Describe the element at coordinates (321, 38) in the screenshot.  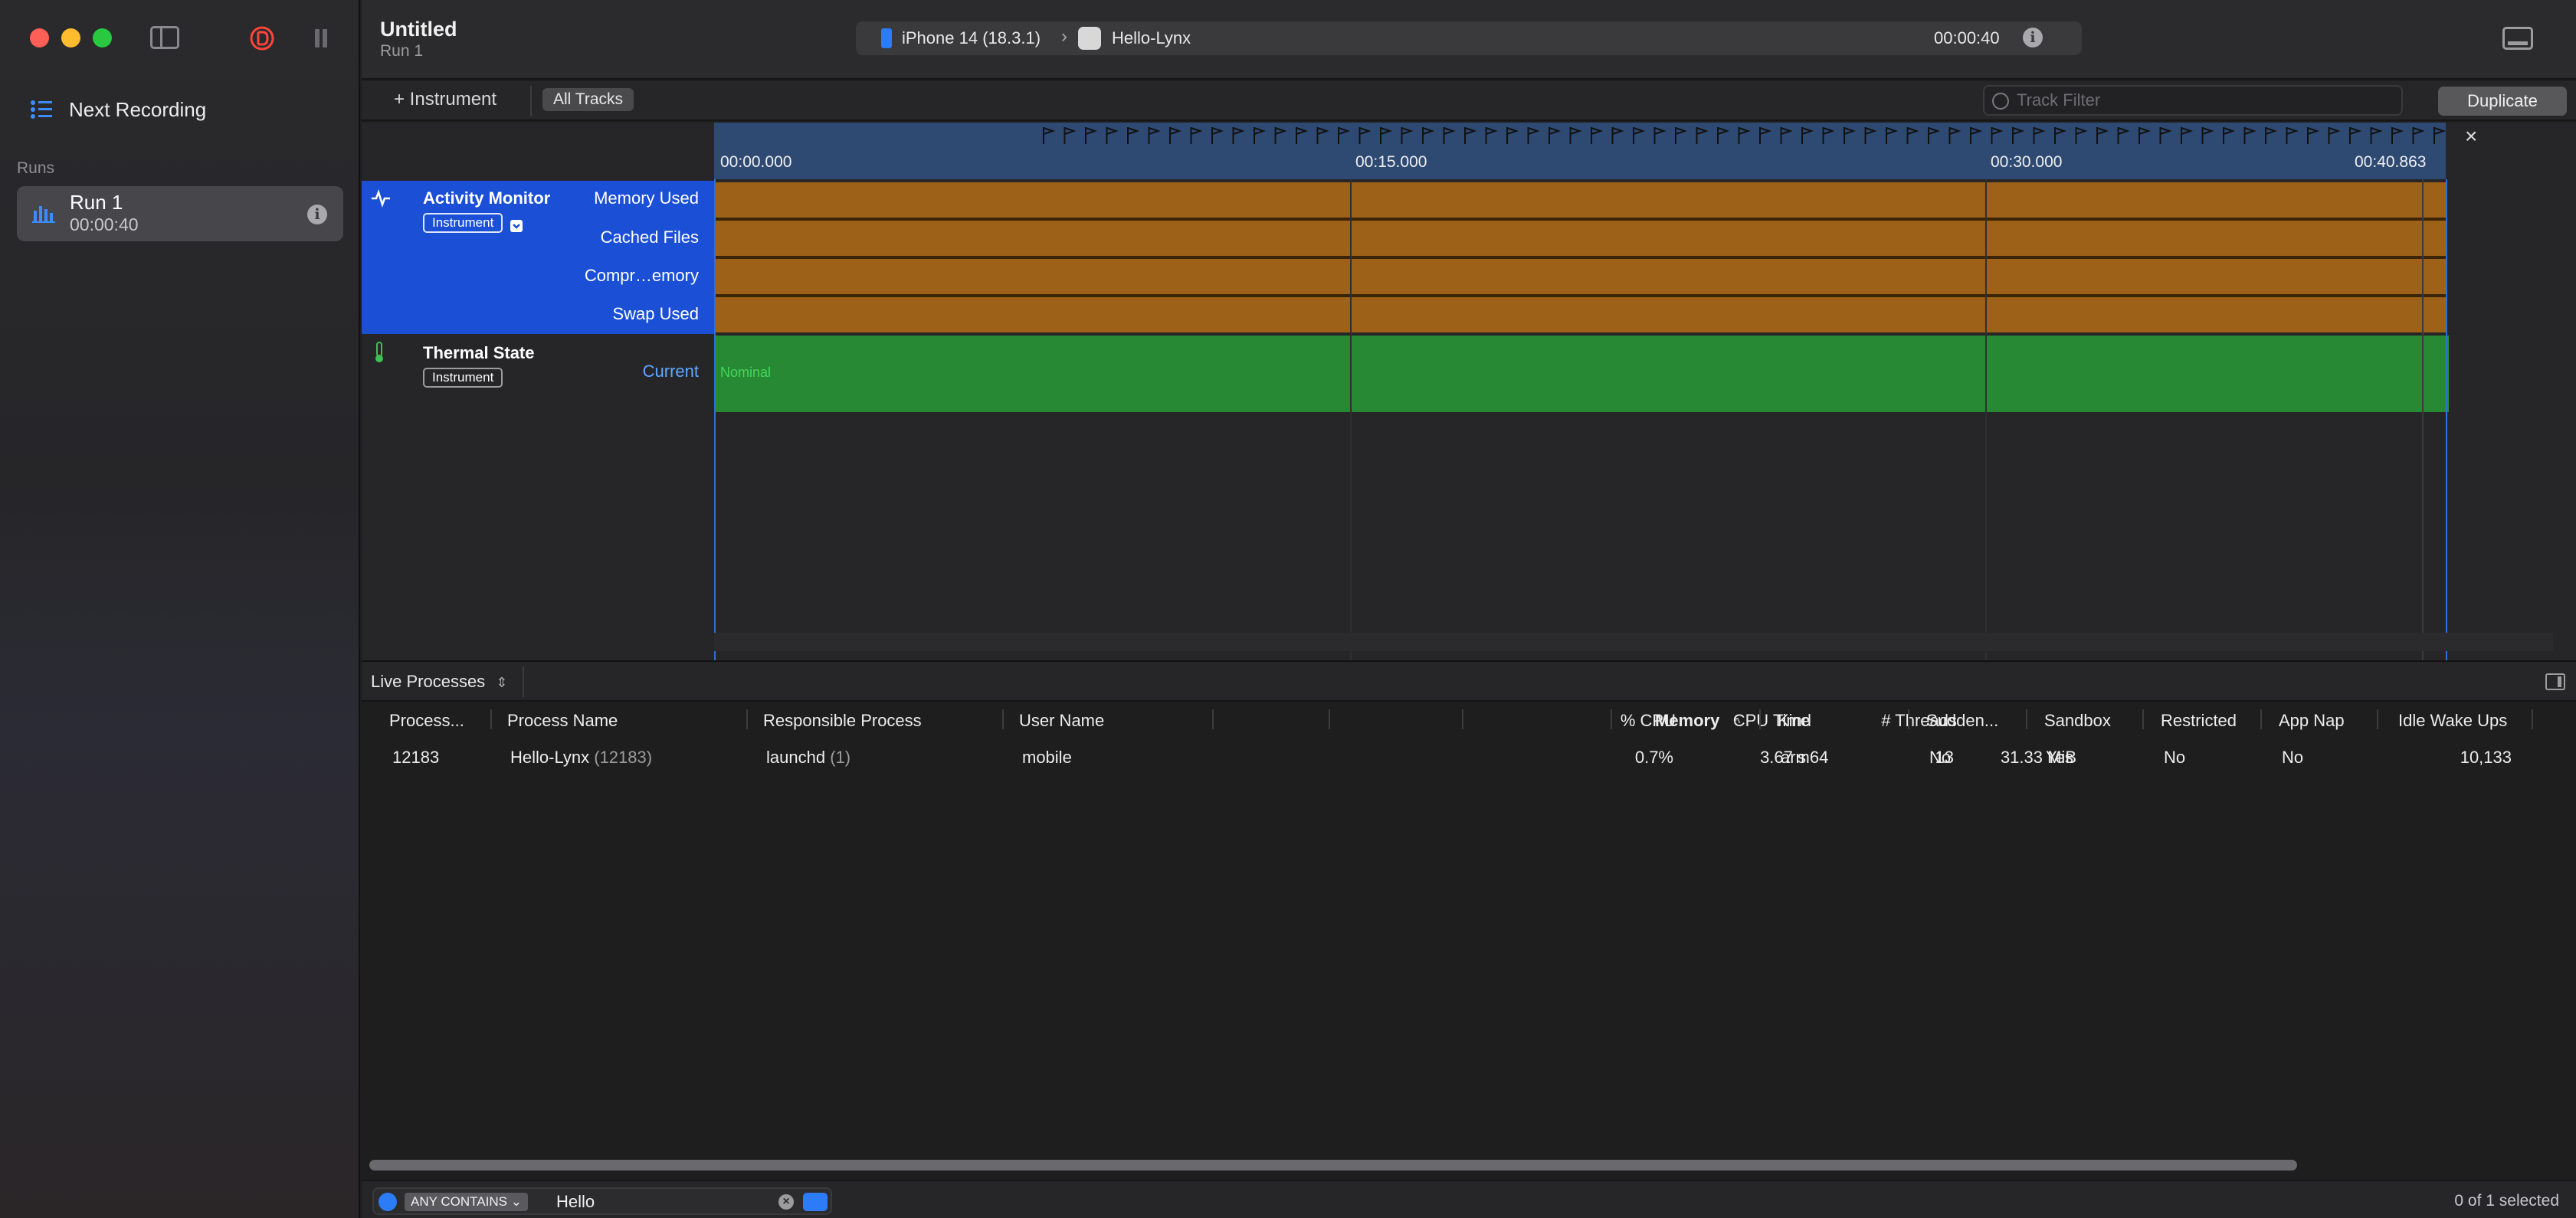
I see `pause-icon` at that location.